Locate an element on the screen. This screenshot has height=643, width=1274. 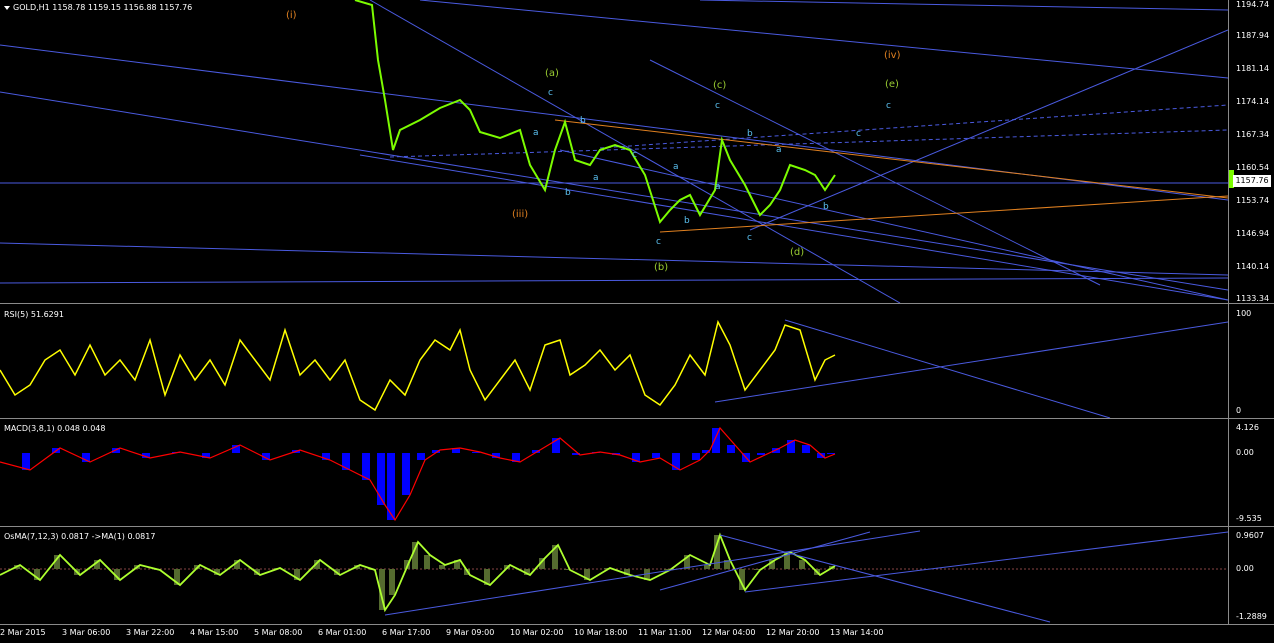
current-price-marker: 1157.76 is located at coordinates (1252, 181).